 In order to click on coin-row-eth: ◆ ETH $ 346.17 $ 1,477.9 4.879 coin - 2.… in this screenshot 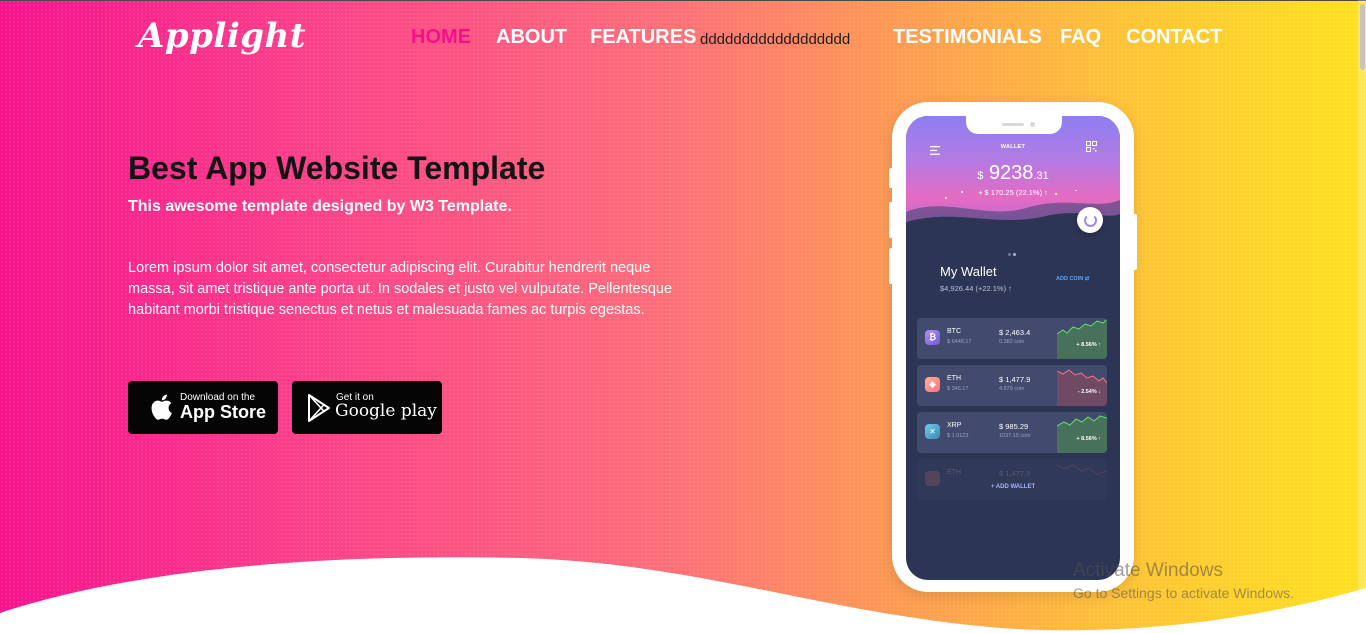, I will do `click(1012, 385)`.